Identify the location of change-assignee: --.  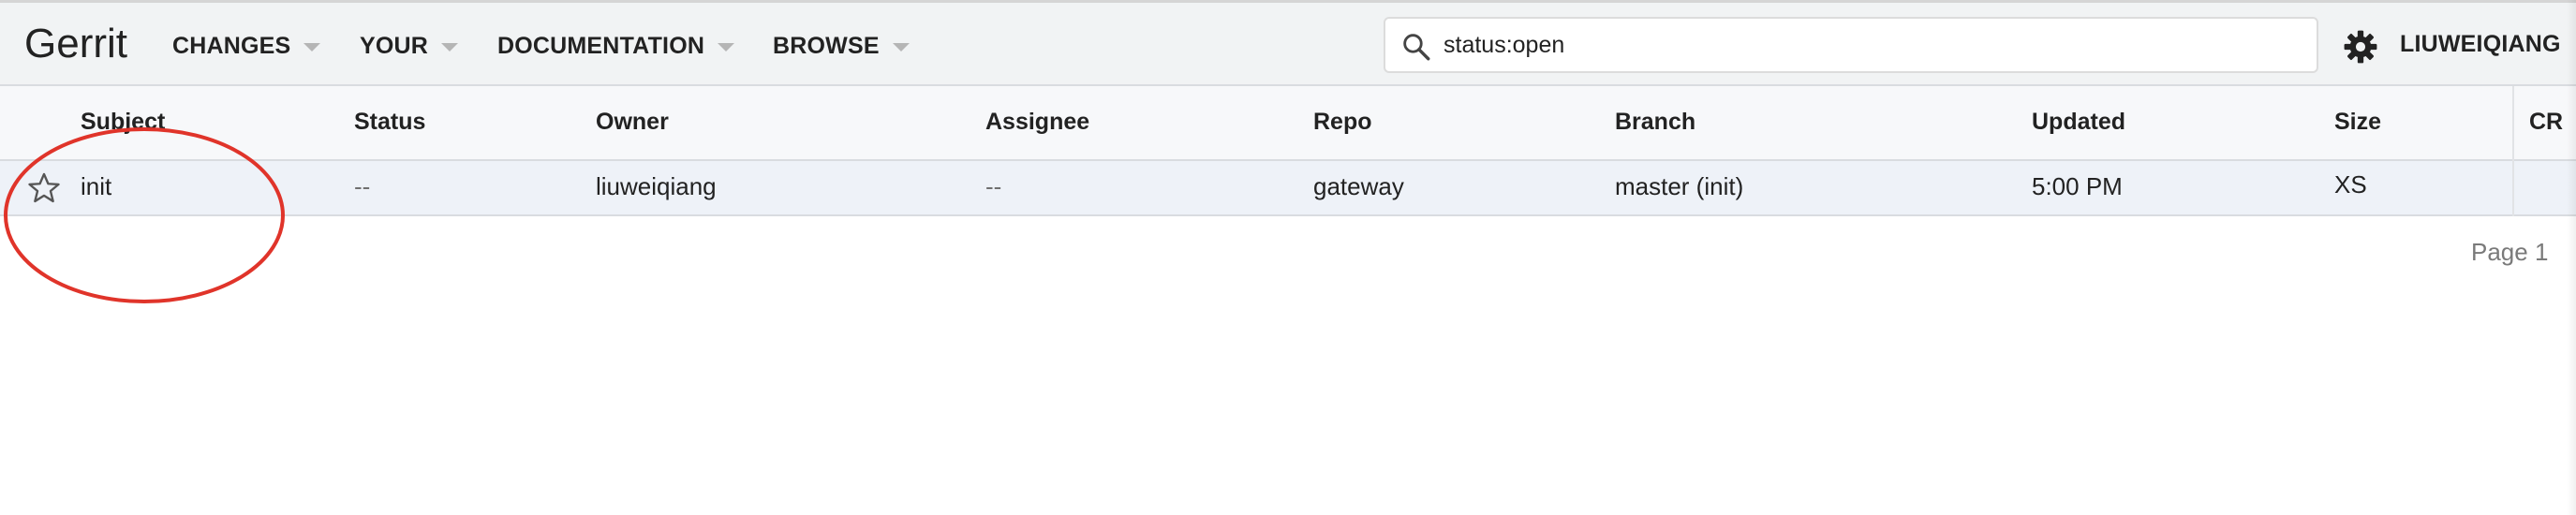
(993, 186).